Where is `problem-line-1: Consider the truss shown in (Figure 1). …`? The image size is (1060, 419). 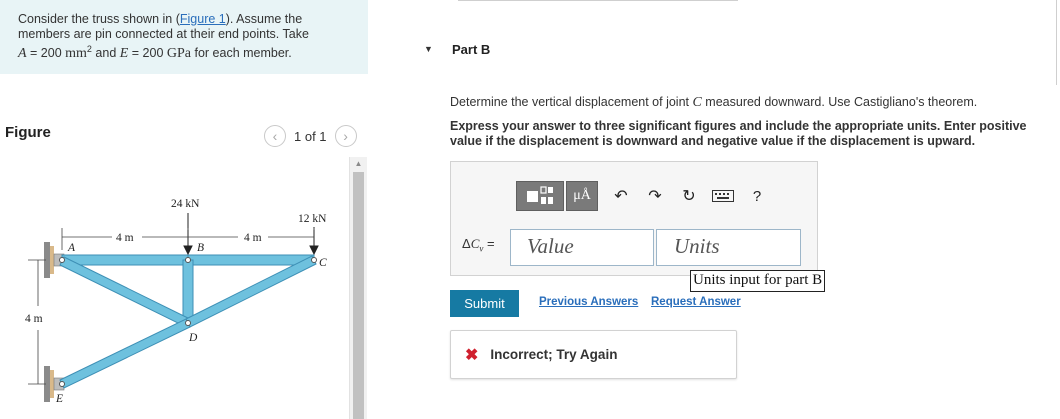
problem-line-1: Consider the truss shown in (Figure 1). … is located at coordinates (160, 19).